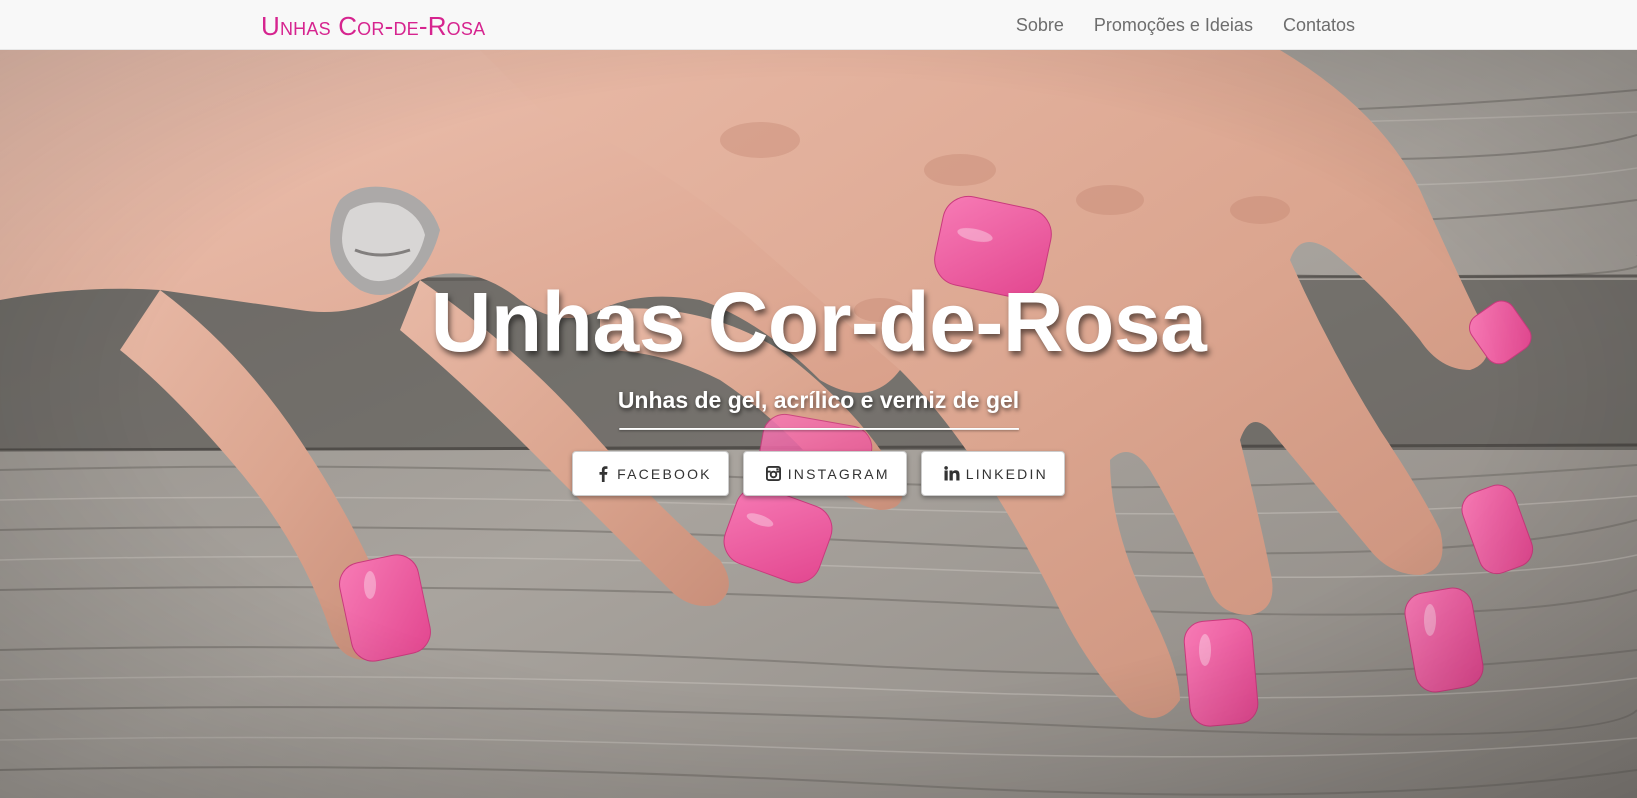 This screenshot has width=1637, height=798. What do you see at coordinates (603, 473) in the screenshot?
I see `facebook-icon` at bounding box center [603, 473].